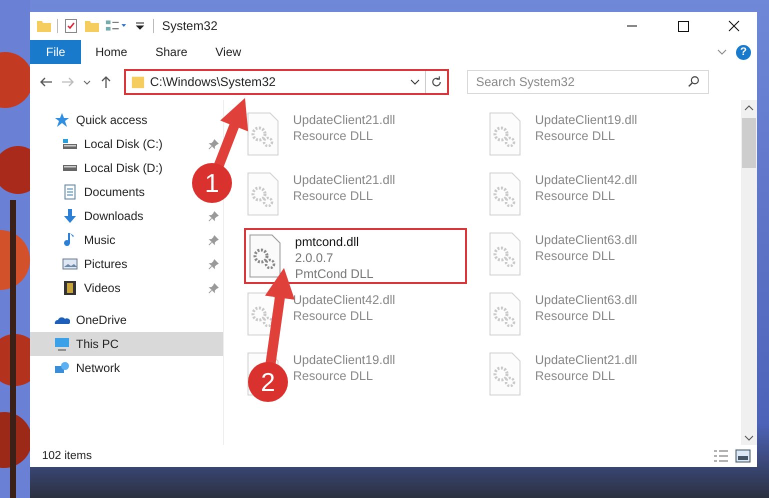 This screenshot has width=769, height=498. I want to click on monitor-icon, so click(62, 344).